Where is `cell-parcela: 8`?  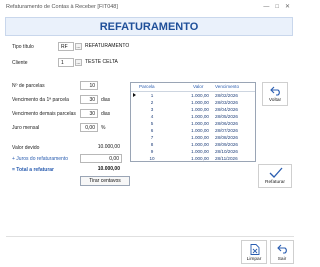 cell-parcela: 8 is located at coordinates (152, 144).